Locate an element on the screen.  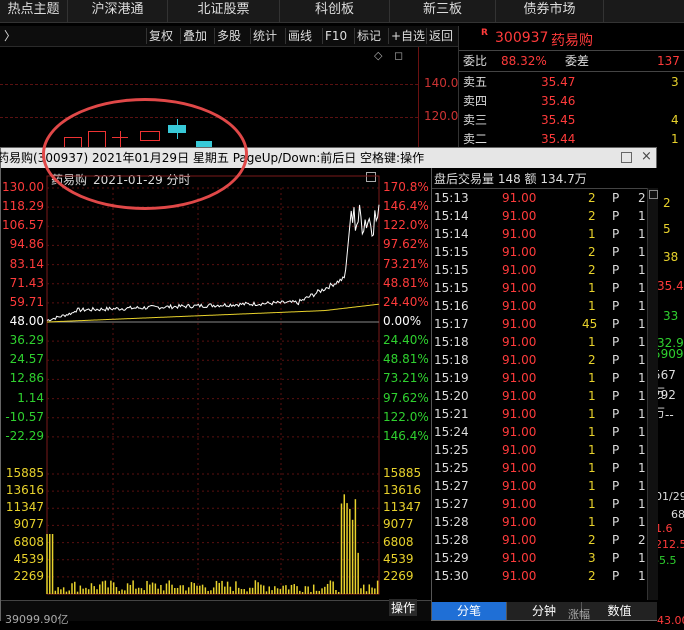
nav-tab-bse: 北证股票 is located at coordinates (224, 11).